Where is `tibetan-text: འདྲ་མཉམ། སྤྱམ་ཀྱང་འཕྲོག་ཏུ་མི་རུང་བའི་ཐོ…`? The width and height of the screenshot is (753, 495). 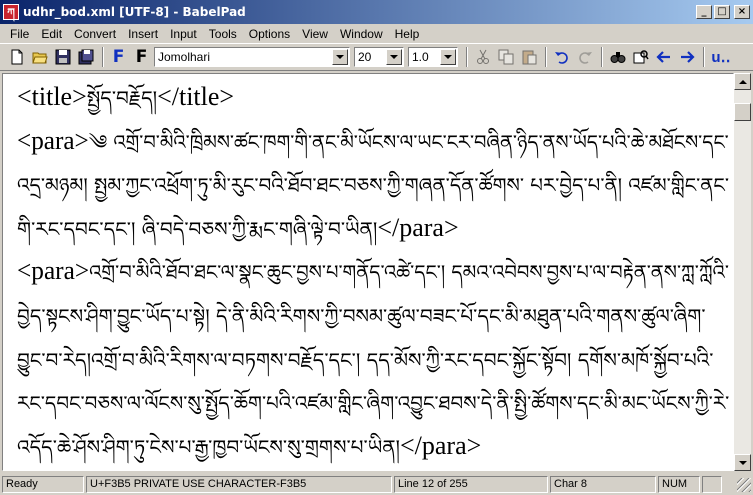
tibetan-text: འདྲ་མཉམ། སྤྱམ་ཀྱང་འཕྲོག་ཏུ་མི་རུང་བའི་ཐོ… is located at coordinates (373, 185).